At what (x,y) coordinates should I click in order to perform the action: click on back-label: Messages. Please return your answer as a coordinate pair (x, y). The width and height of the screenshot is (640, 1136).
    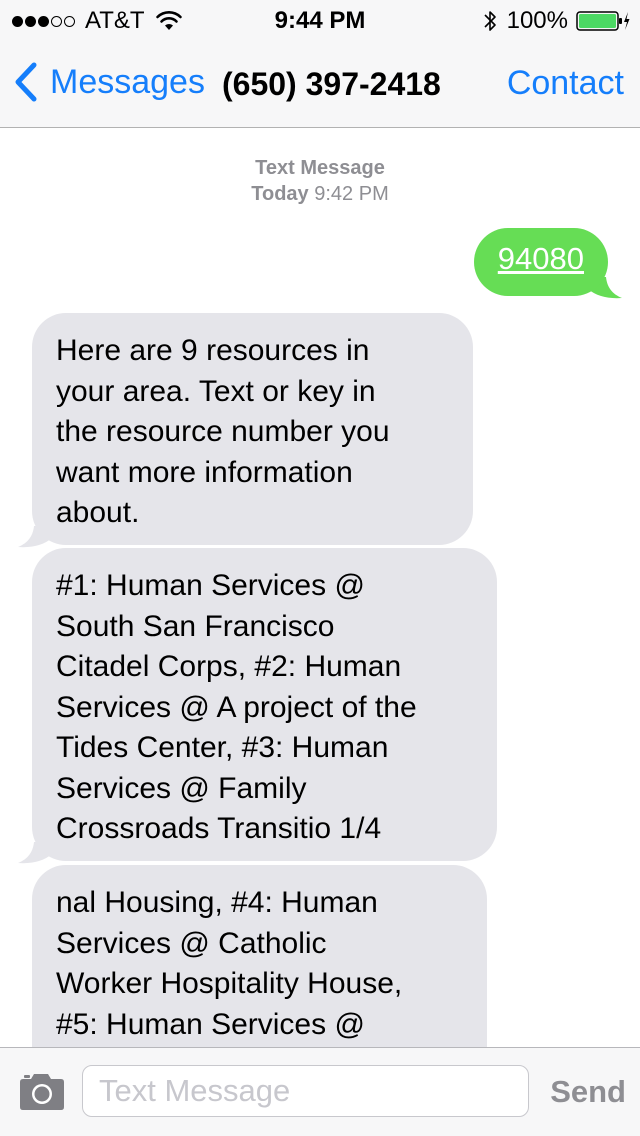
    Looking at the image, I should click on (127, 81).